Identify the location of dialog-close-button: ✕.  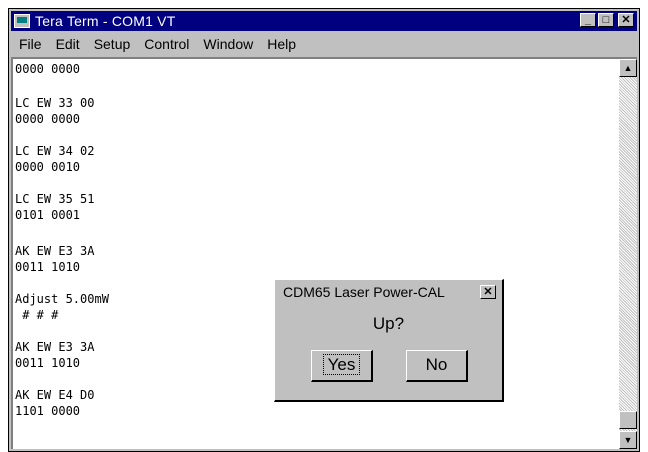
(488, 292).